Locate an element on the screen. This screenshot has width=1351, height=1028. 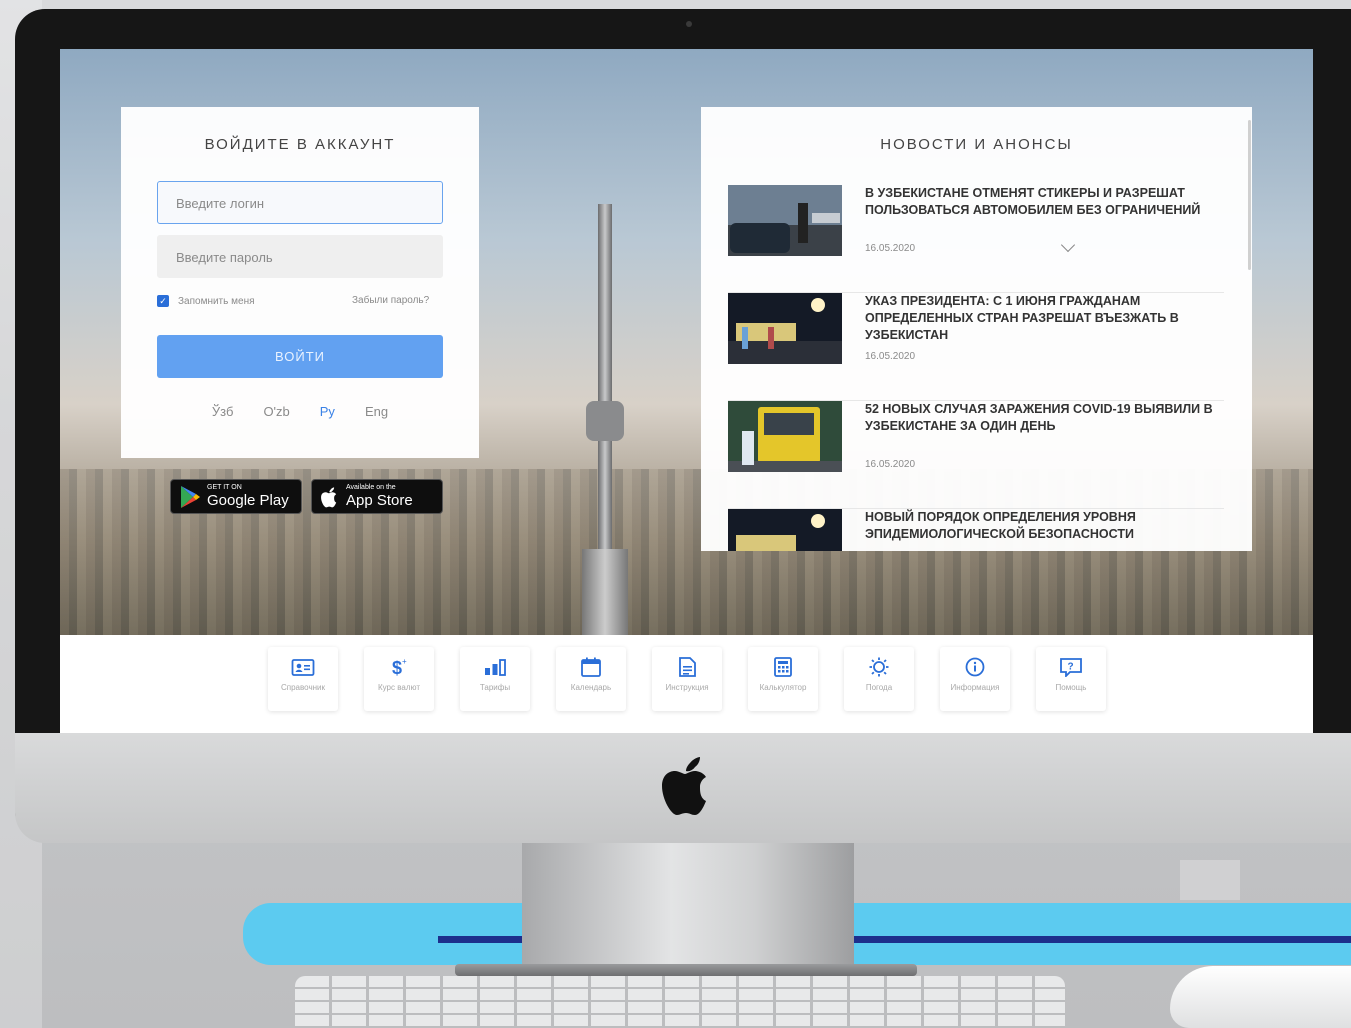
tool-weather: Погода is located at coordinates (879, 679).